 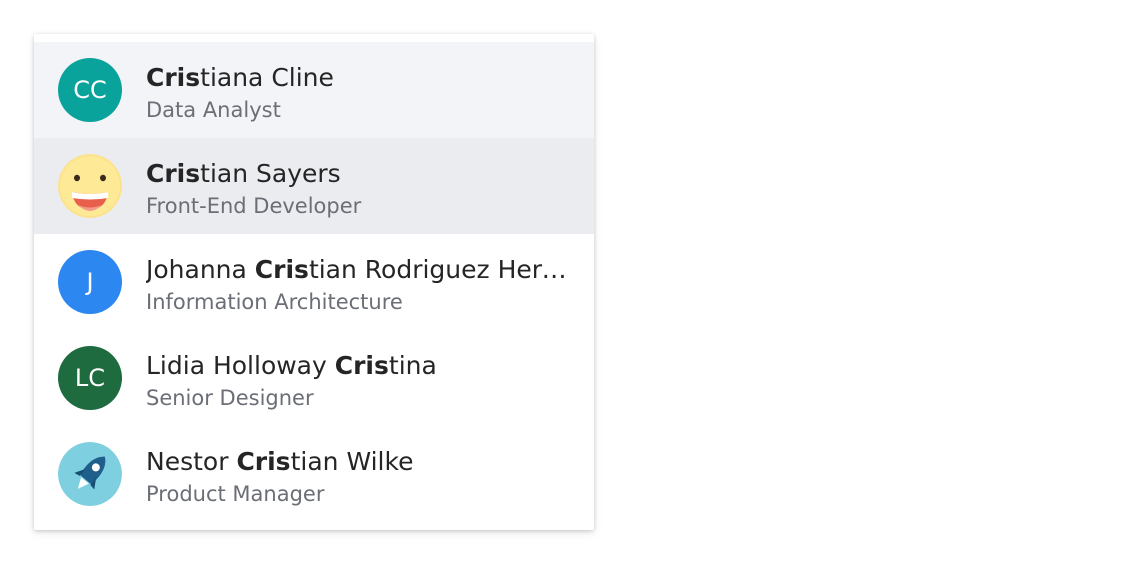 I want to click on avatar-initials: J, so click(x=90, y=282).